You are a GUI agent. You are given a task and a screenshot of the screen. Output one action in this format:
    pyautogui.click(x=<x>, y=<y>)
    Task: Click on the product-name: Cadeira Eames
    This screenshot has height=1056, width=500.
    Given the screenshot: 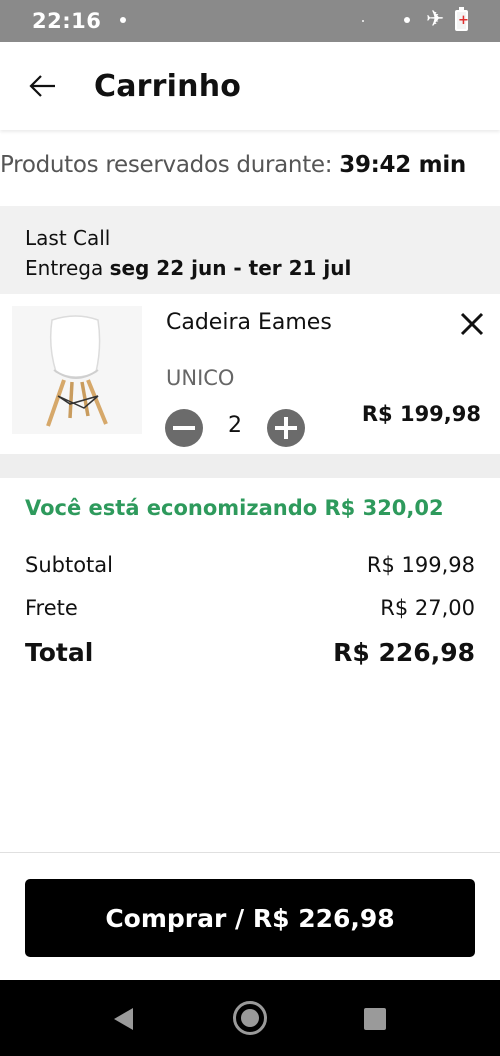 What is the action you would take?
    pyautogui.click(x=249, y=322)
    